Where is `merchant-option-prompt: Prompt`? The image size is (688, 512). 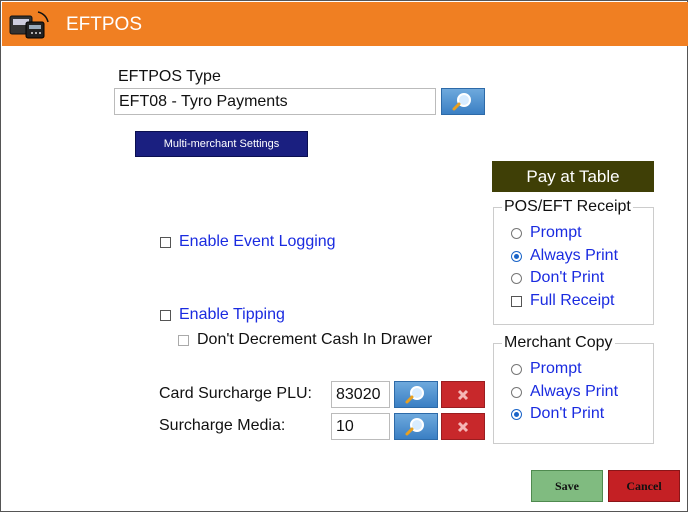
merchant-option-prompt: Prompt is located at coordinates (546, 369).